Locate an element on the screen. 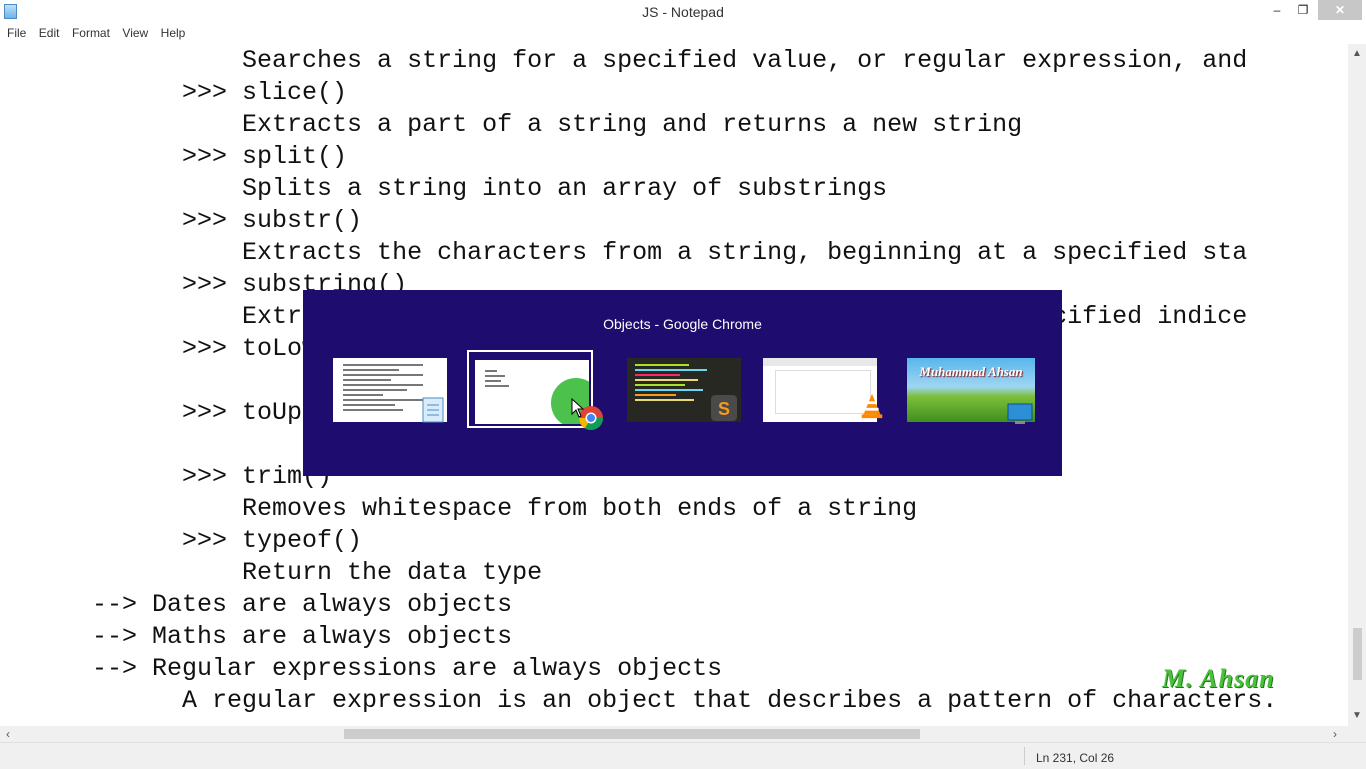  menu-help: Help is located at coordinates (173, 32).